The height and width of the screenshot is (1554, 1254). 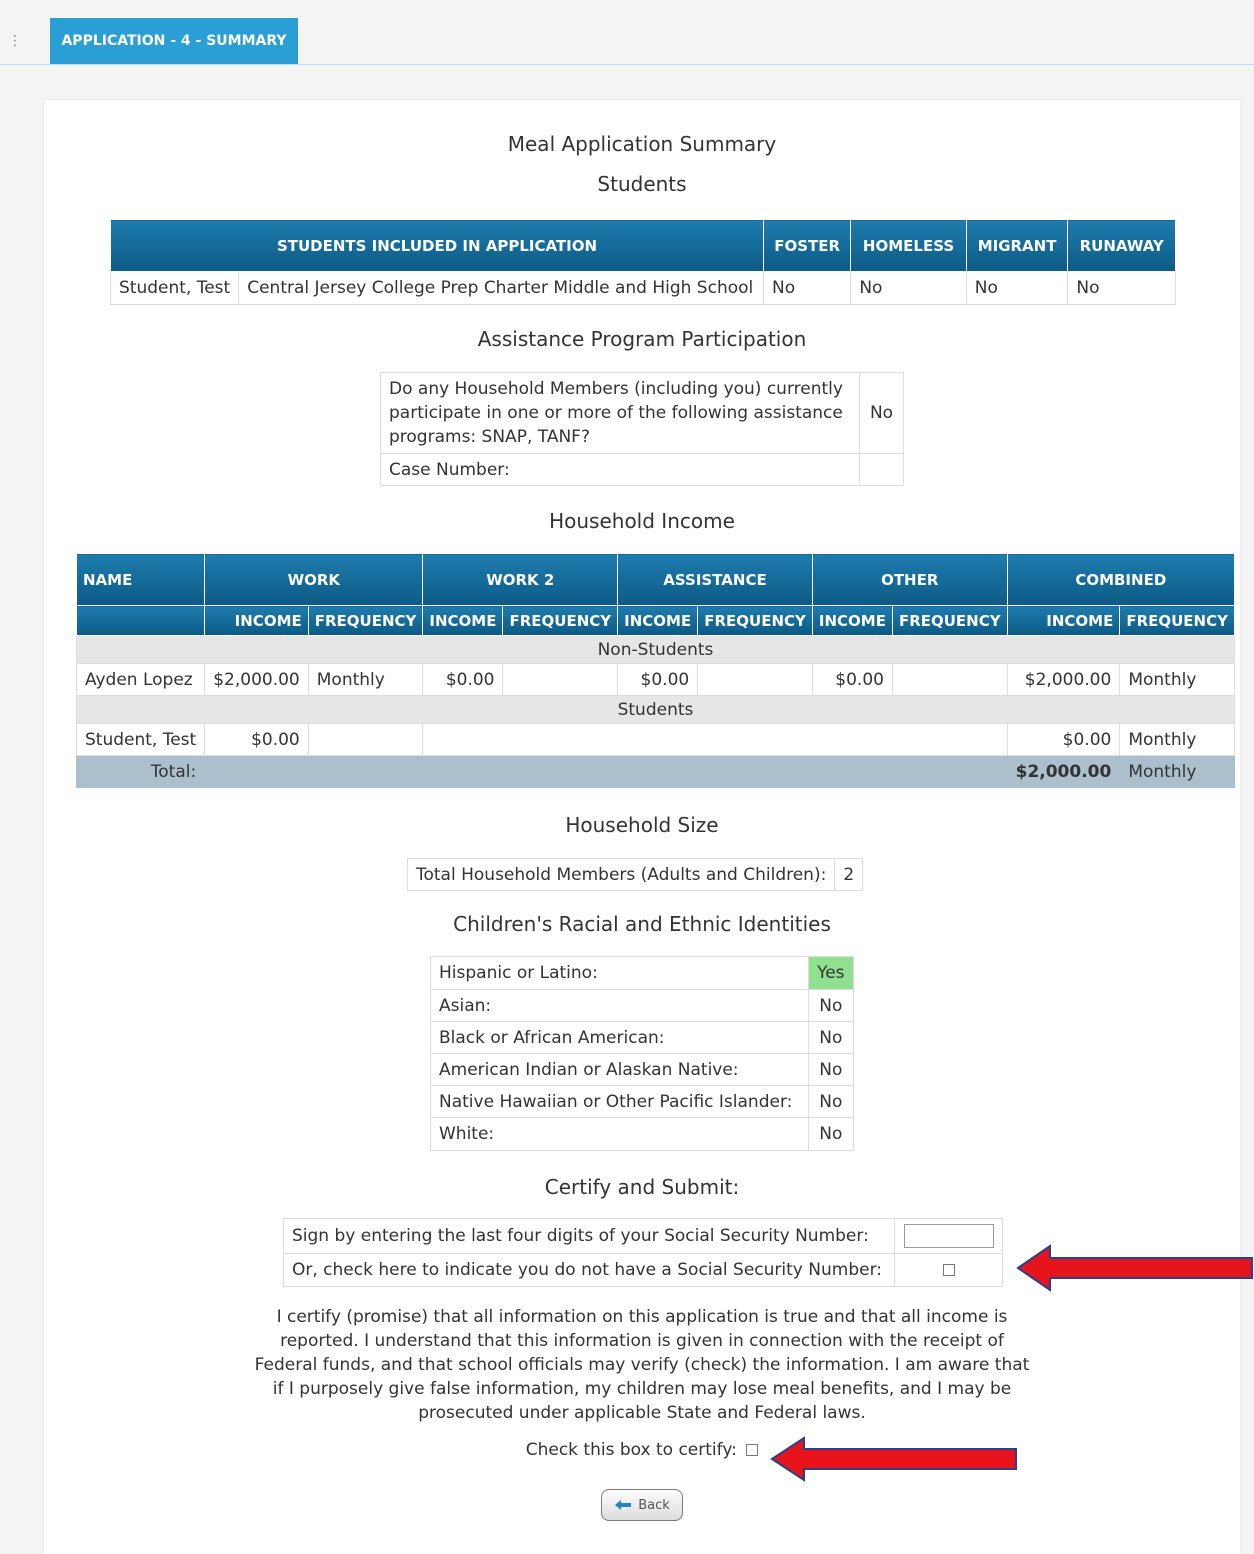 I want to click on sub-assist-frequency: FREQUENCY, so click(x=755, y=620).